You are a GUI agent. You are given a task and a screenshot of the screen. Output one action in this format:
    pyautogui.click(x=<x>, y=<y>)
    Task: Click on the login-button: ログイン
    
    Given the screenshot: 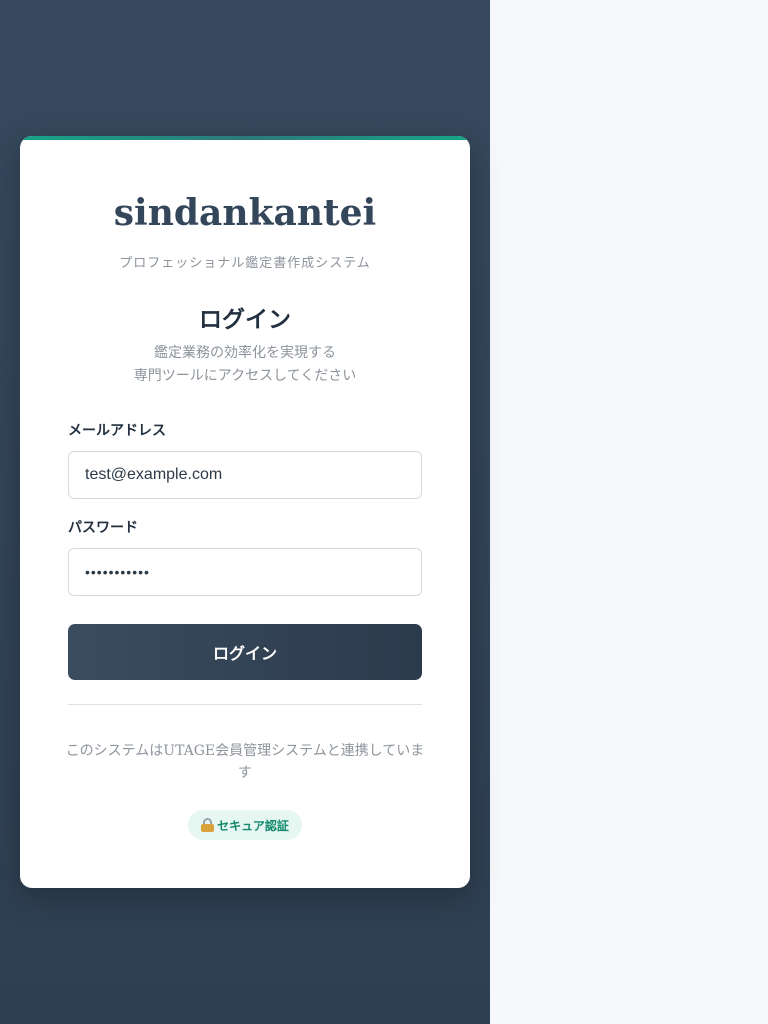 What is the action you would take?
    pyautogui.click(x=245, y=652)
    